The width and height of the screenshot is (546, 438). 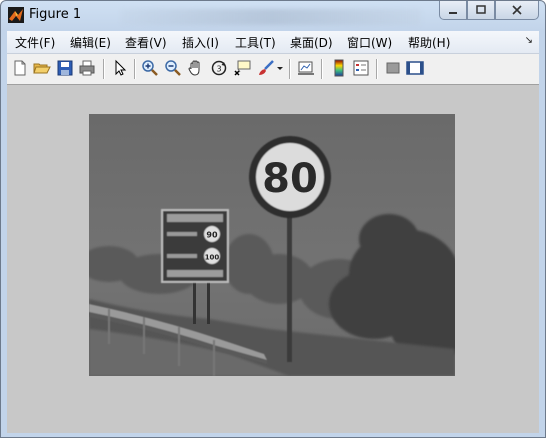 What do you see at coordinates (212, 258) in the screenshot?
I see `small-sign-value-2: 100` at bounding box center [212, 258].